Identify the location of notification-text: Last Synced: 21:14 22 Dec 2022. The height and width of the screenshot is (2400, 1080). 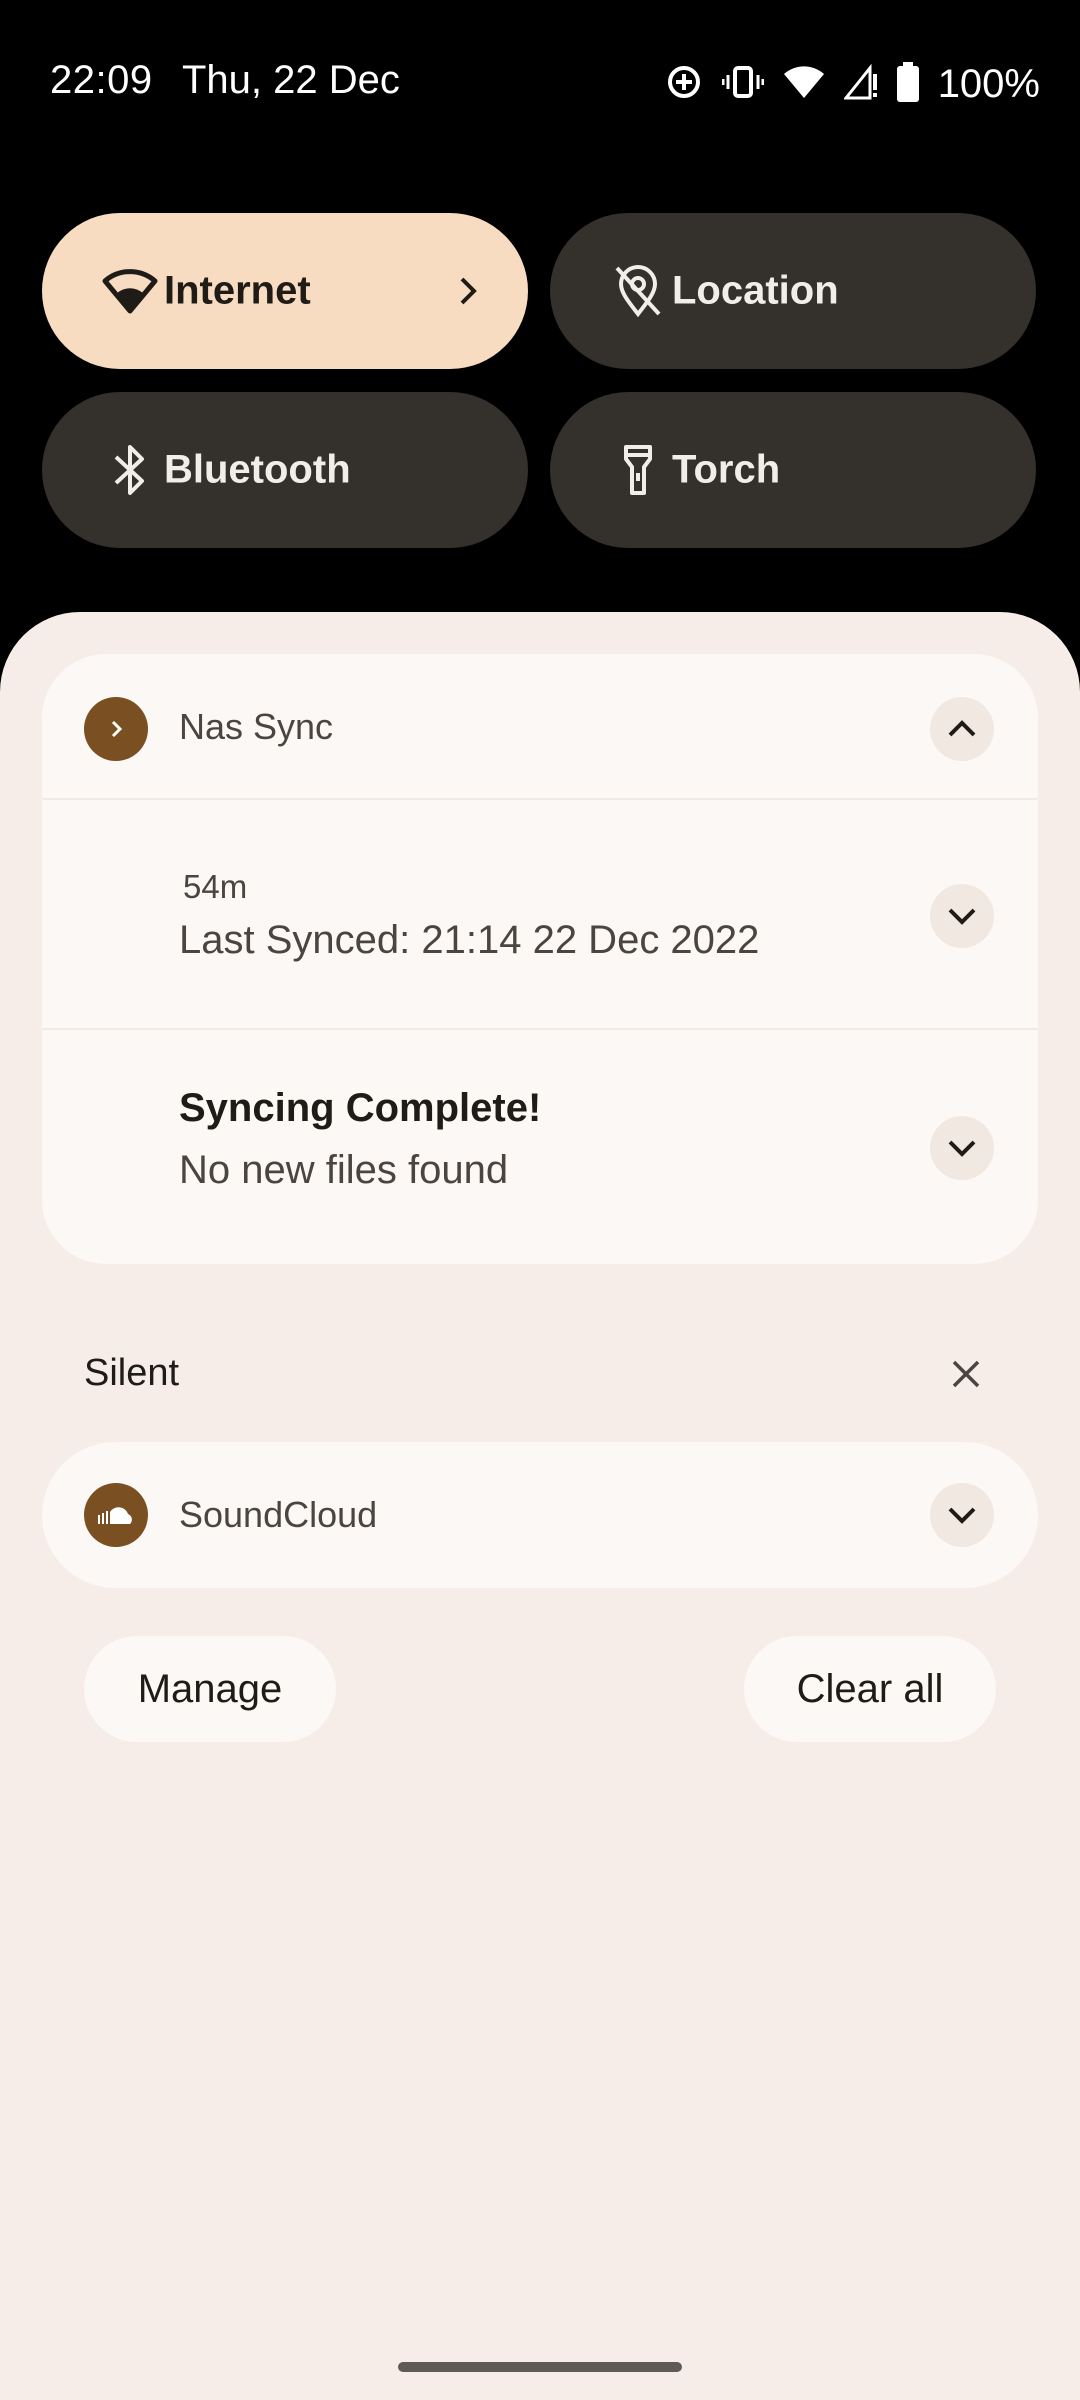
(469, 940).